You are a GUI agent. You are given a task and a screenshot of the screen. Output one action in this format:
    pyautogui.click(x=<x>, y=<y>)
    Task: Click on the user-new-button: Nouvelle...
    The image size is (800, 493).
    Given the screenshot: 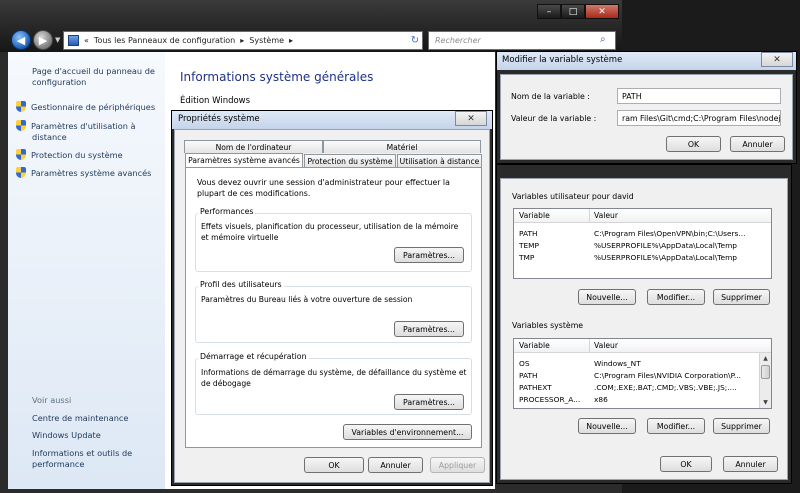 What is the action you would take?
    pyautogui.click(x=607, y=297)
    